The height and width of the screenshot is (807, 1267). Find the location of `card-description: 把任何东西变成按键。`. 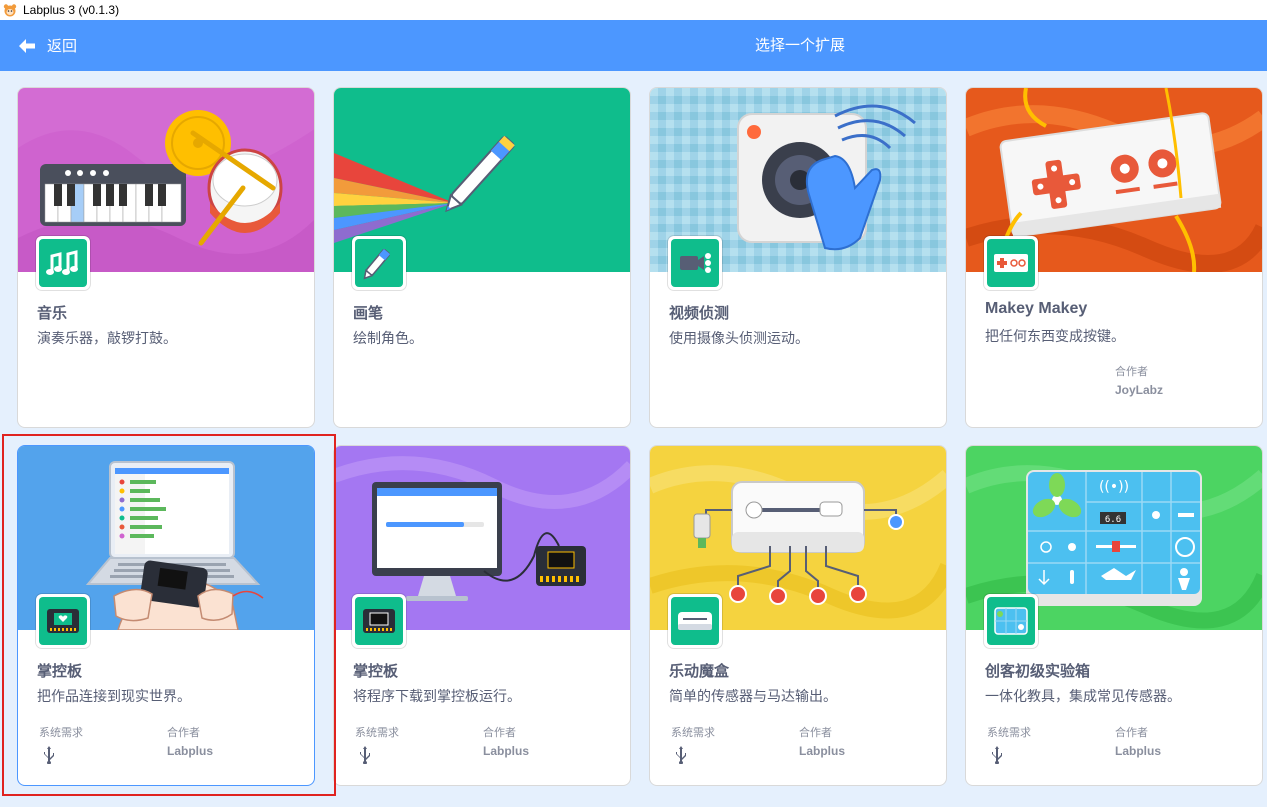

card-description: 把任何东西变成按键。 is located at coordinates (1055, 337).